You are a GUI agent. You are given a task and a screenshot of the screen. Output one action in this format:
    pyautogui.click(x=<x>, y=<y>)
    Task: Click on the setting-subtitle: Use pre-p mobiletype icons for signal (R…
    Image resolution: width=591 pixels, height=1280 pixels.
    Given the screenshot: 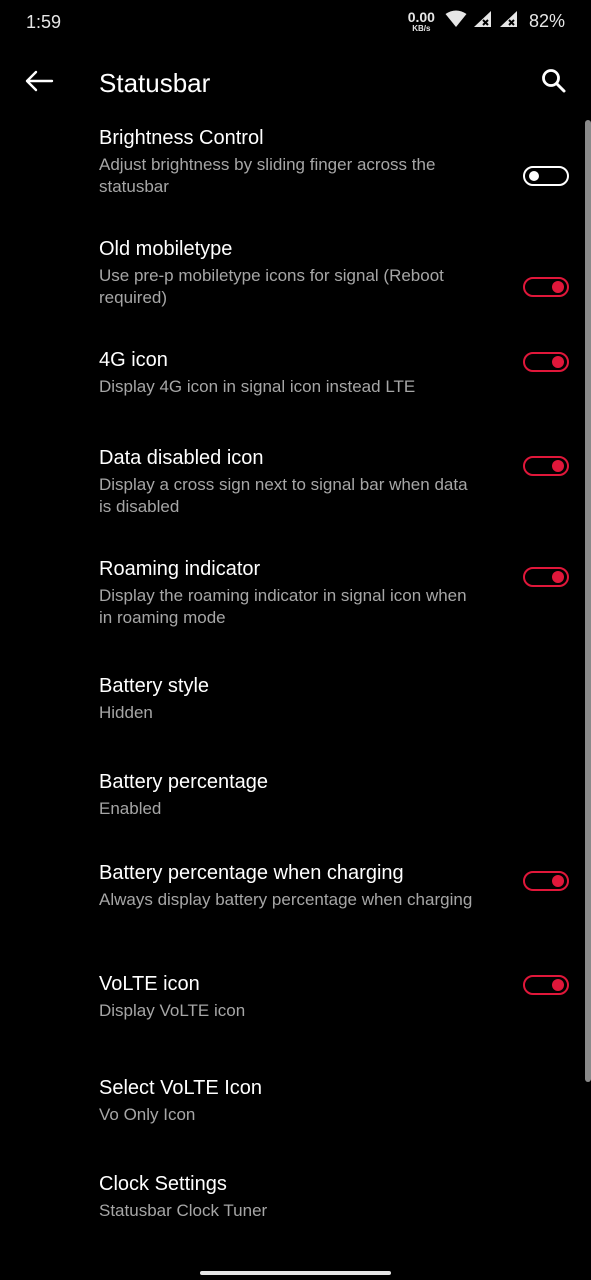 What is the action you would take?
    pyautogui.click(x=271, y=286)
    